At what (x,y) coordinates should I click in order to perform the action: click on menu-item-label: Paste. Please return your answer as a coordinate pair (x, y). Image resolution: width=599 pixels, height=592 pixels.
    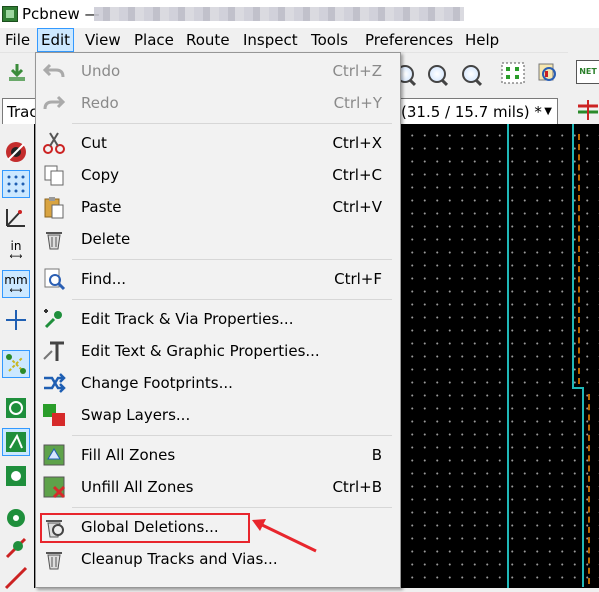
    Looking at the image, I should click on (101, 207).